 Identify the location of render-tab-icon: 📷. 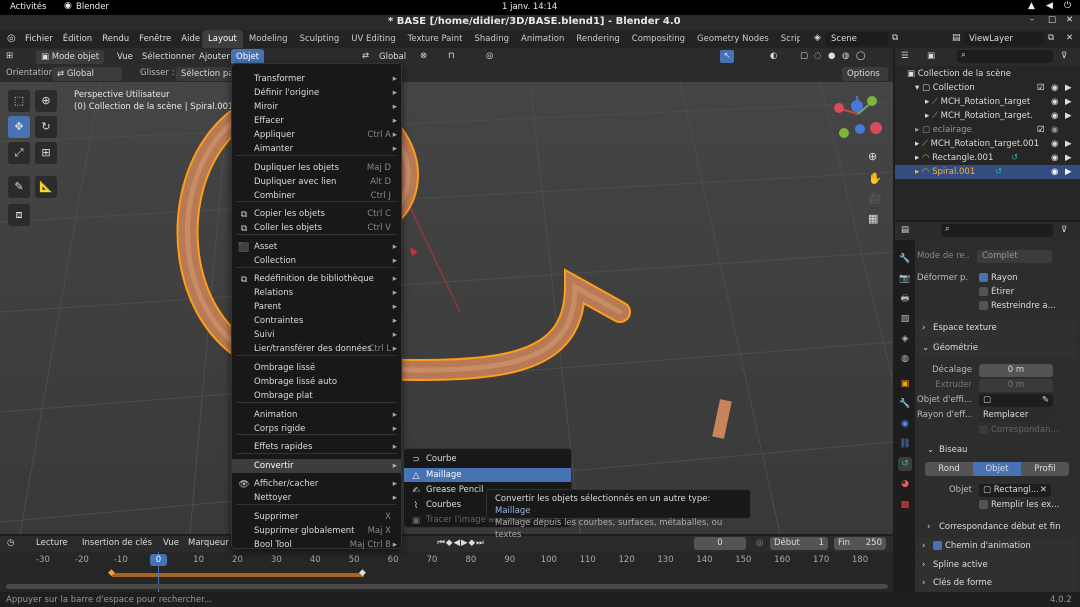
(905, 279).